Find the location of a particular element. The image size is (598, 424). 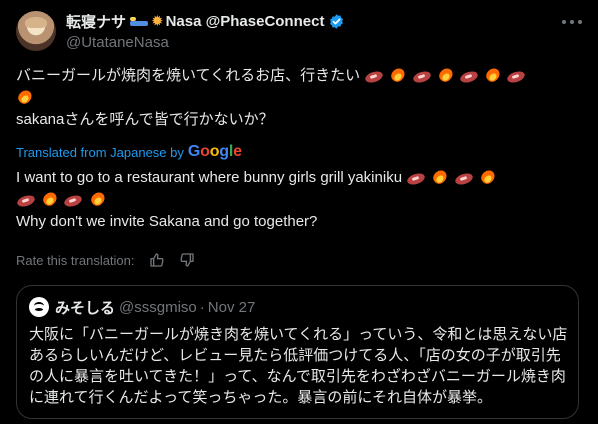

tweet-header: 転寝ナサ ✹ Nasa @PhaseConnect @UtataneNasa is located at coordinates (299, 33).